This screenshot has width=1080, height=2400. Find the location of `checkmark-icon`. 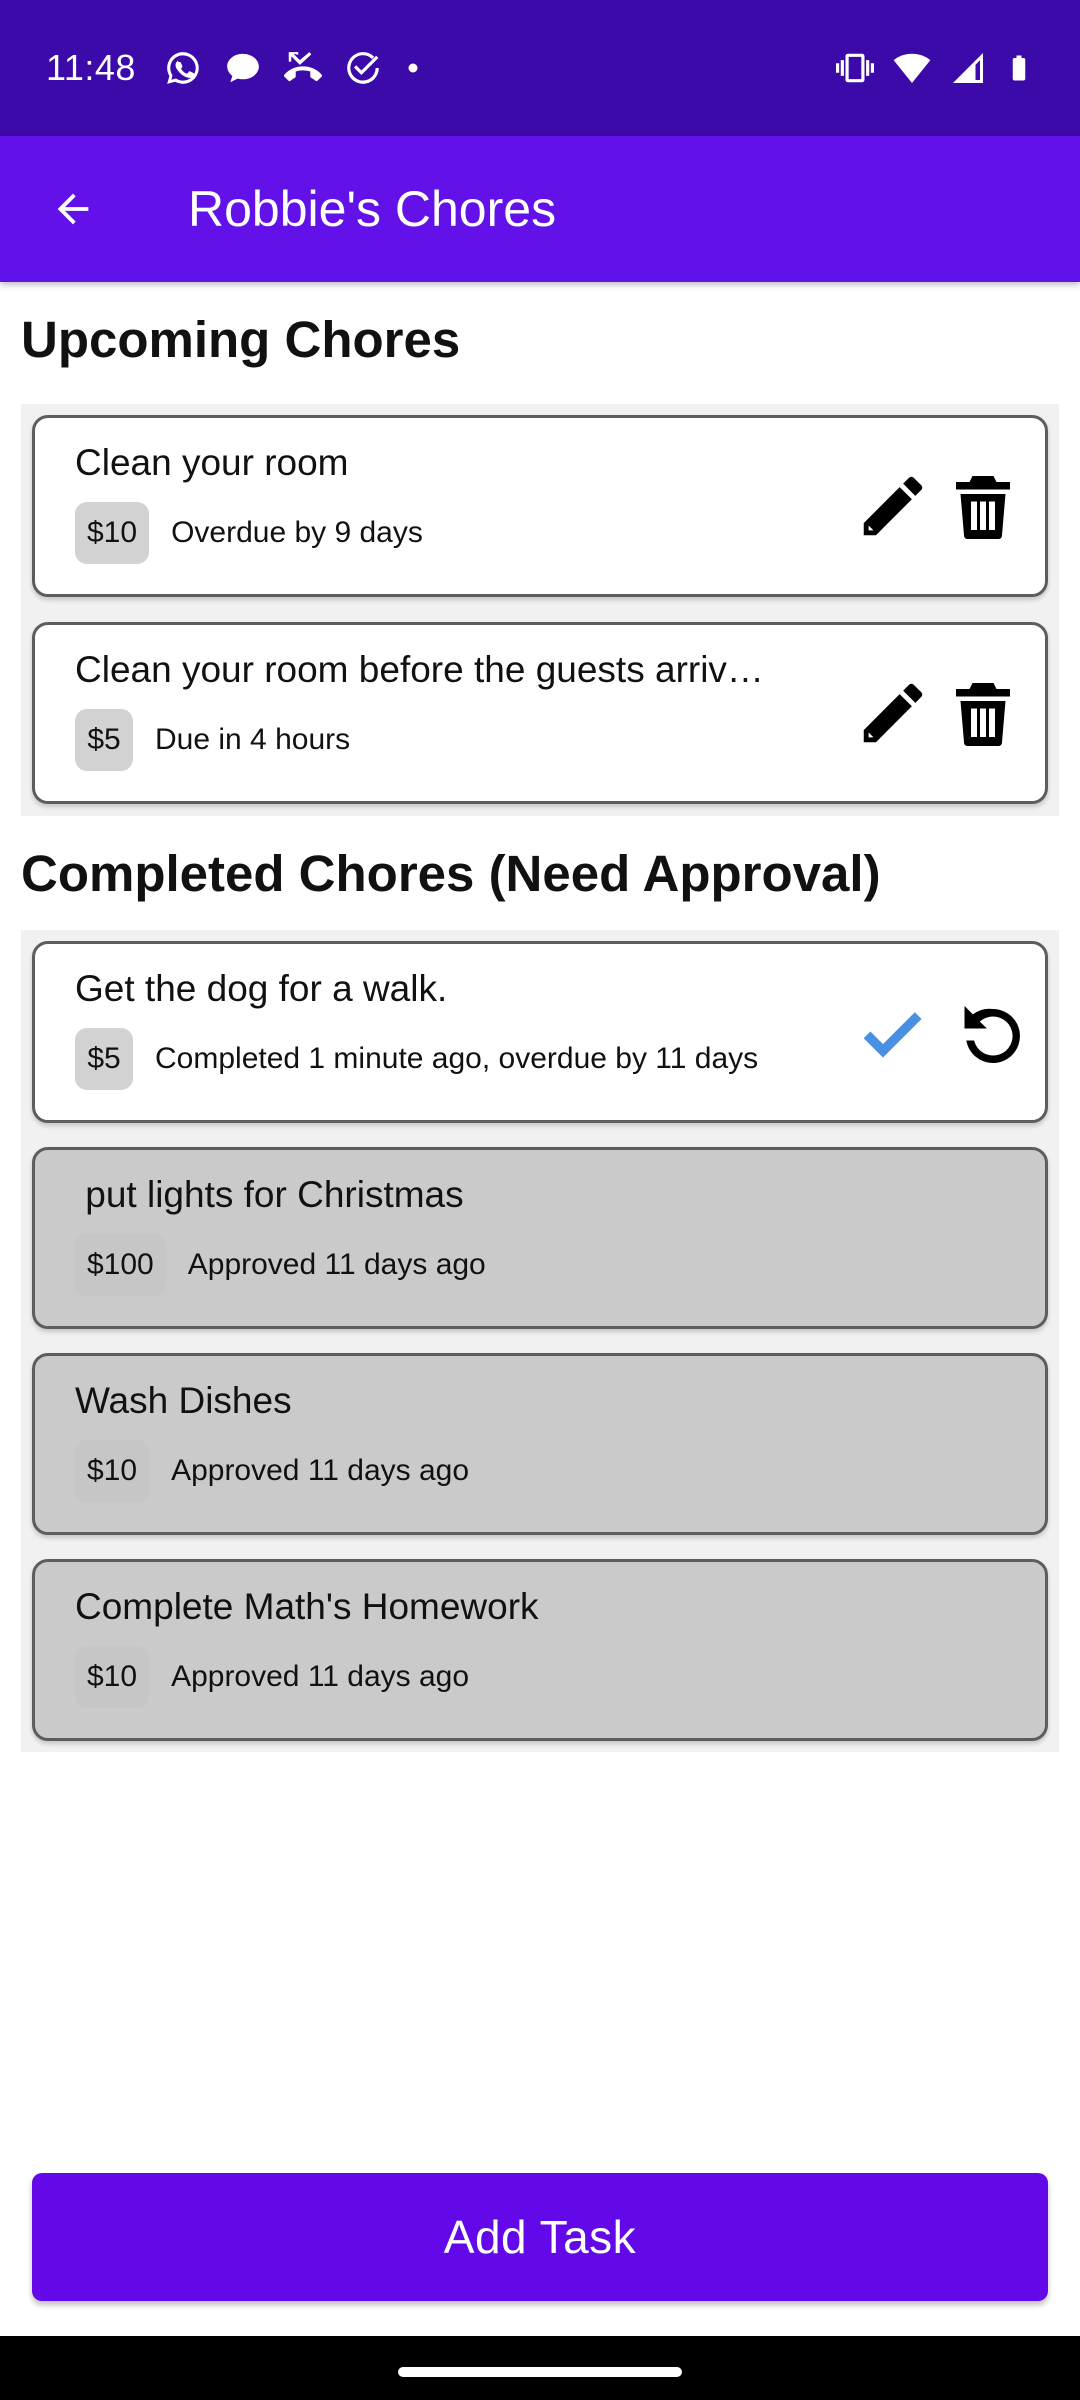

checkmark-icon is located at coordinates (892, 1035).